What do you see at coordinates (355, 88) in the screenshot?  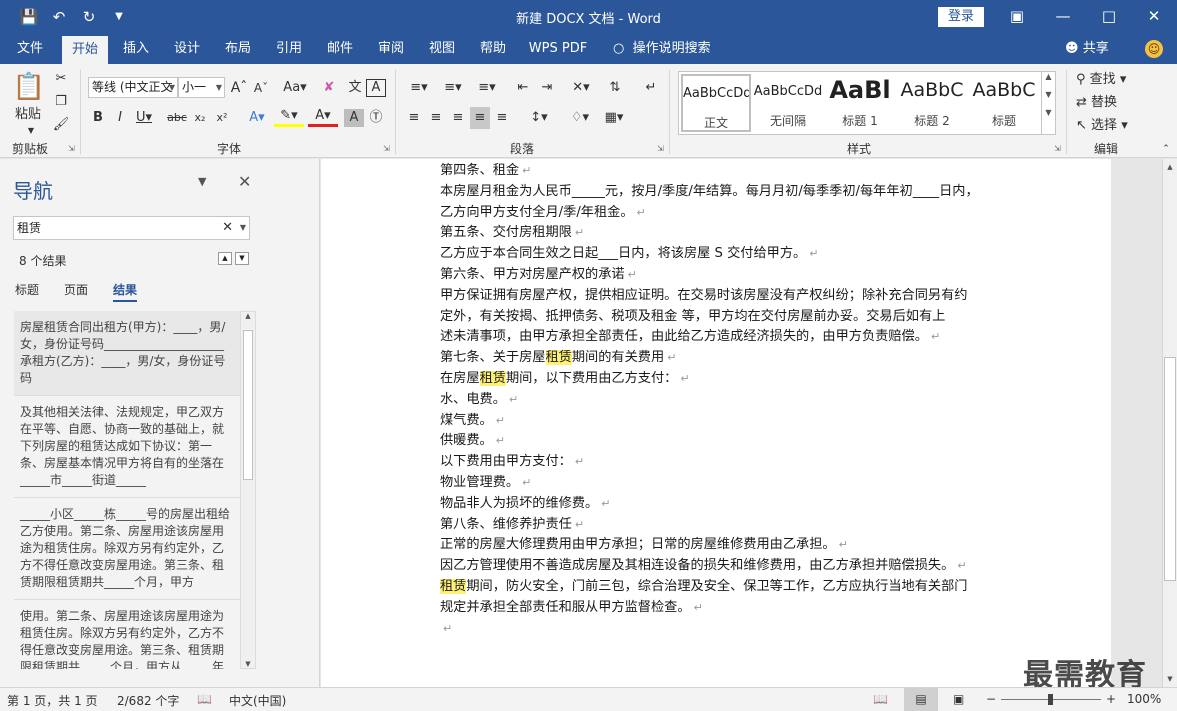 I see `phonetic-guide-icon: 文` at bounding box center [355, 88].